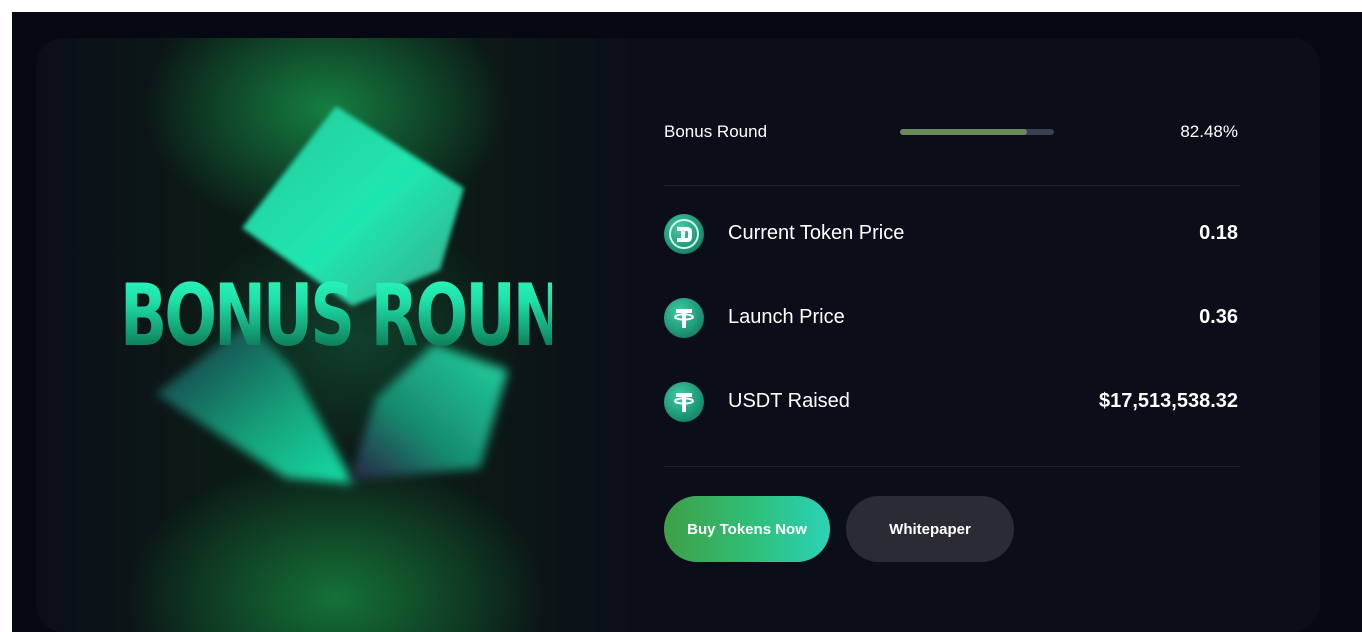 The height and width of the screenshot is (632, 1362). I want to click on usdt-raised-label: USDT Raised, so click(789, 401).